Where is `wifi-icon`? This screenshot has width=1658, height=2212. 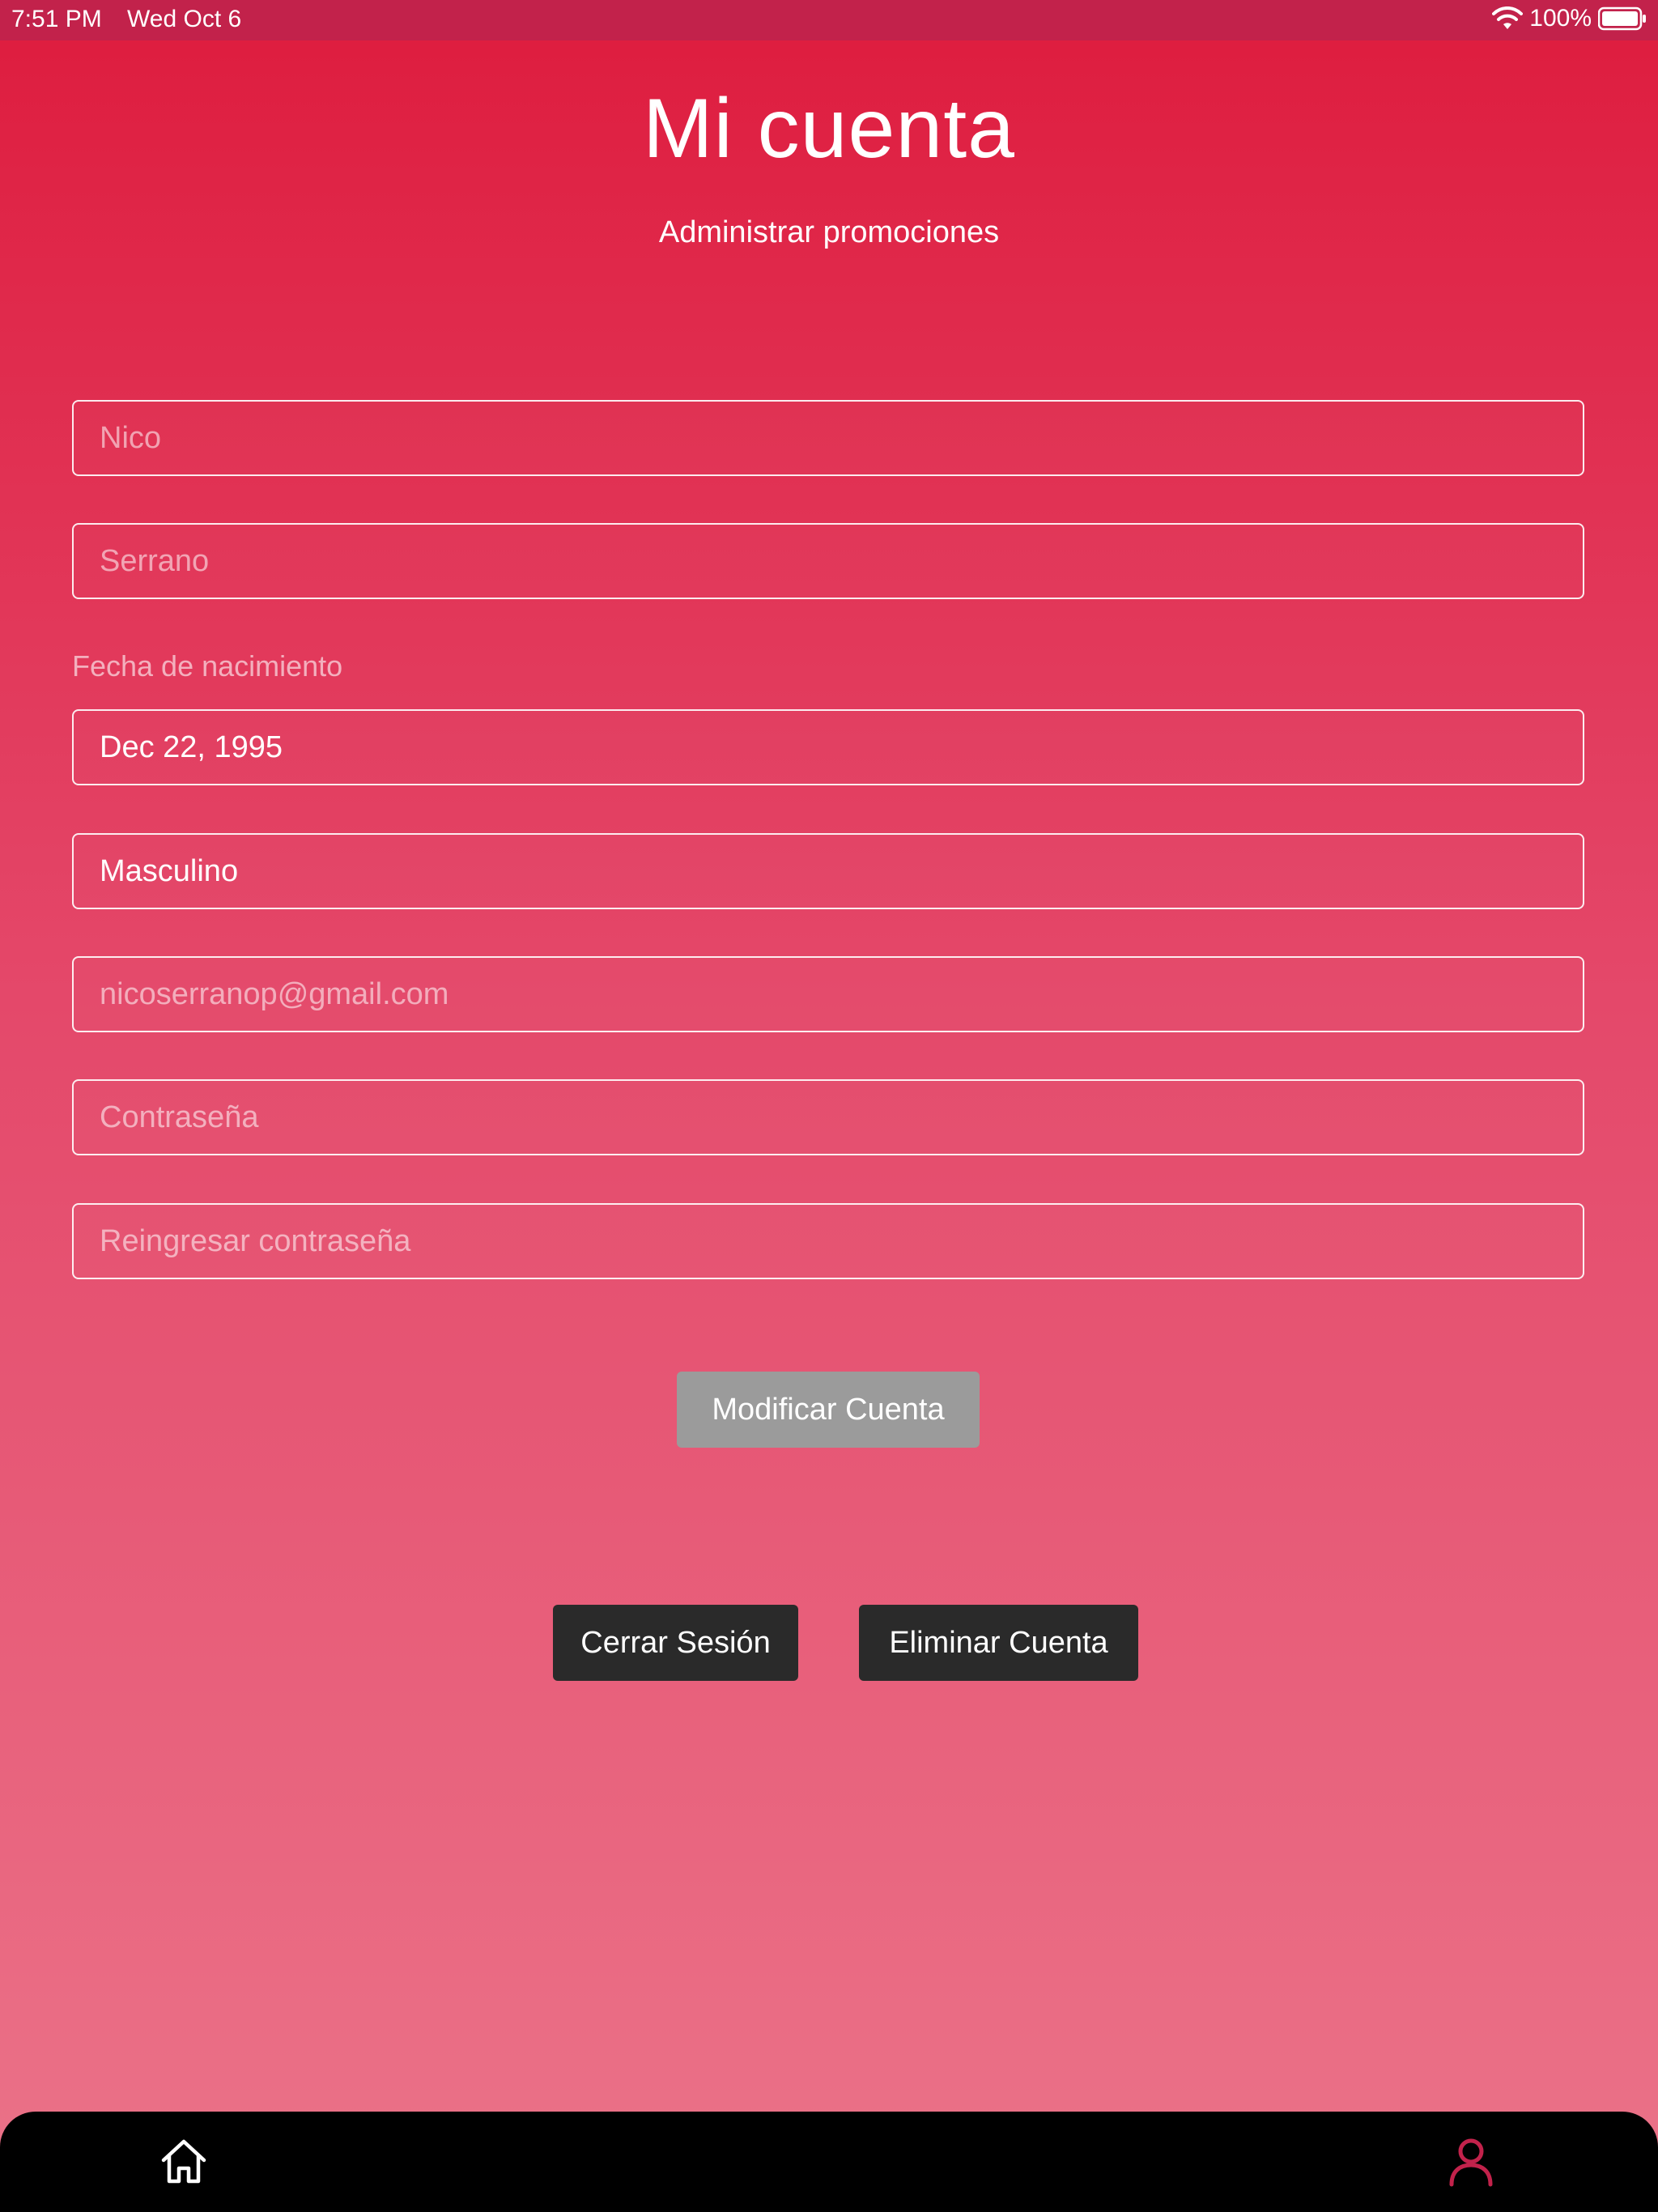 wifi-icon is located at coordinates (1508, 19).